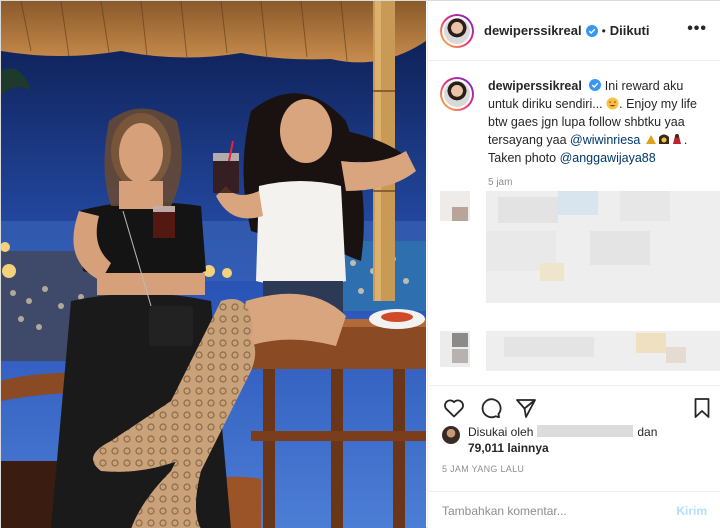  I want to click on author-avatar, so click(457, 30).